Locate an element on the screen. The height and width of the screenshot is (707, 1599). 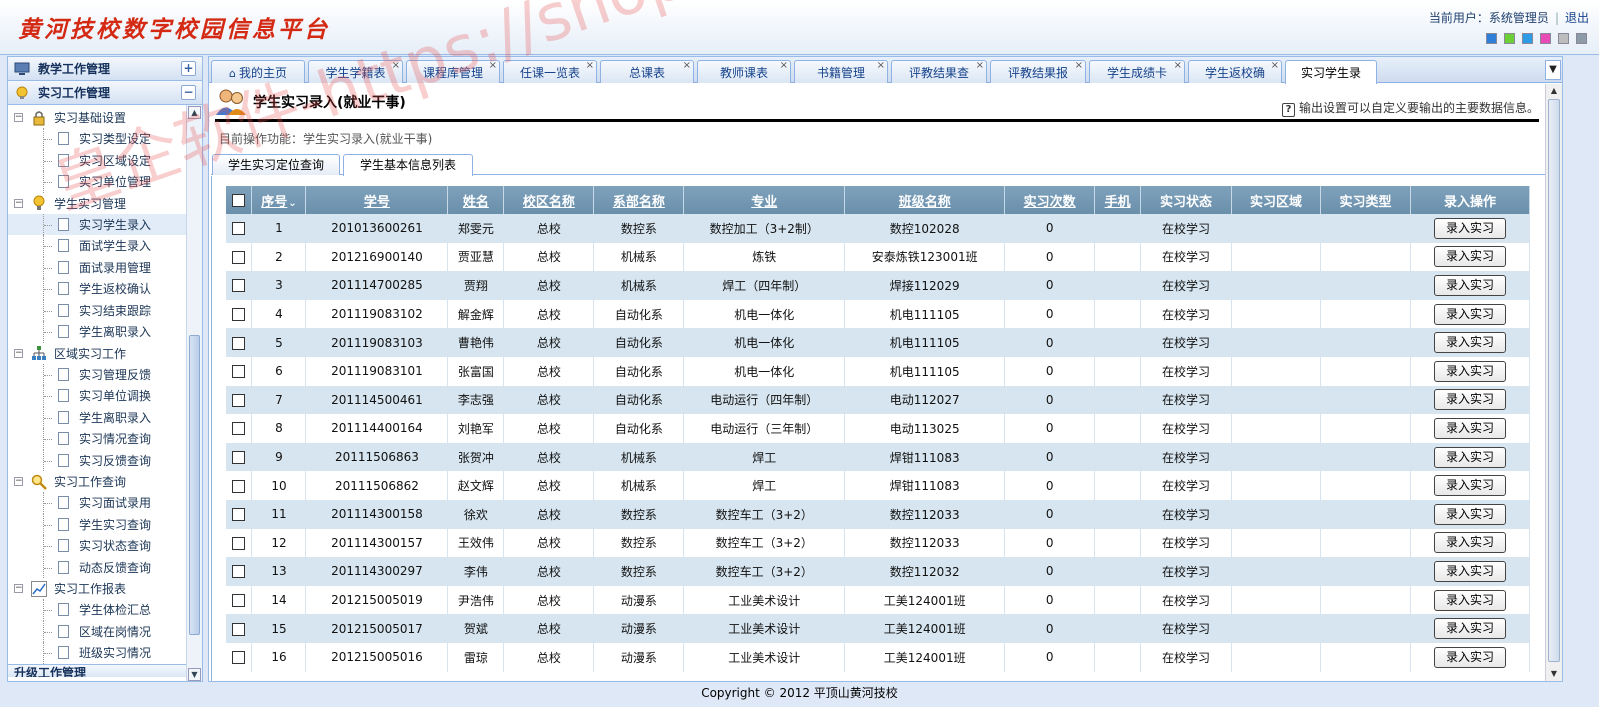
tree-item: 实习类型设定 is located at coordinates (105, 139).